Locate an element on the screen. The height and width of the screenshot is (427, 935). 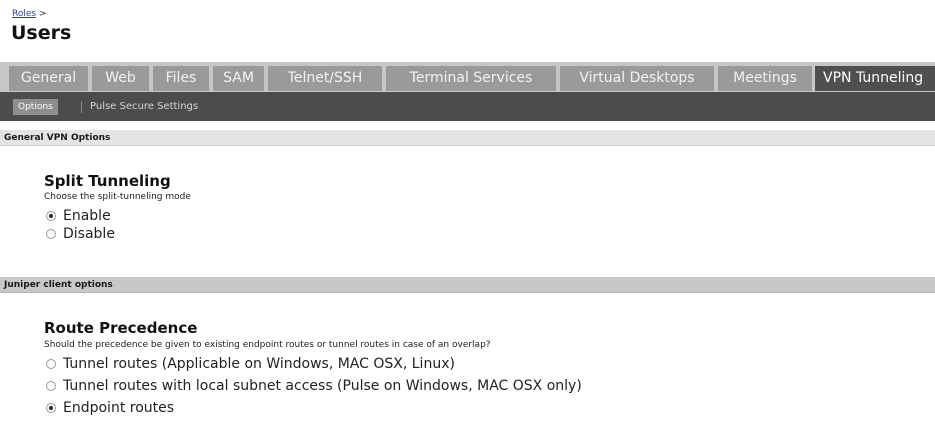
section-header-general-vpn: General VPN Options is located at coordinates (467, 138).